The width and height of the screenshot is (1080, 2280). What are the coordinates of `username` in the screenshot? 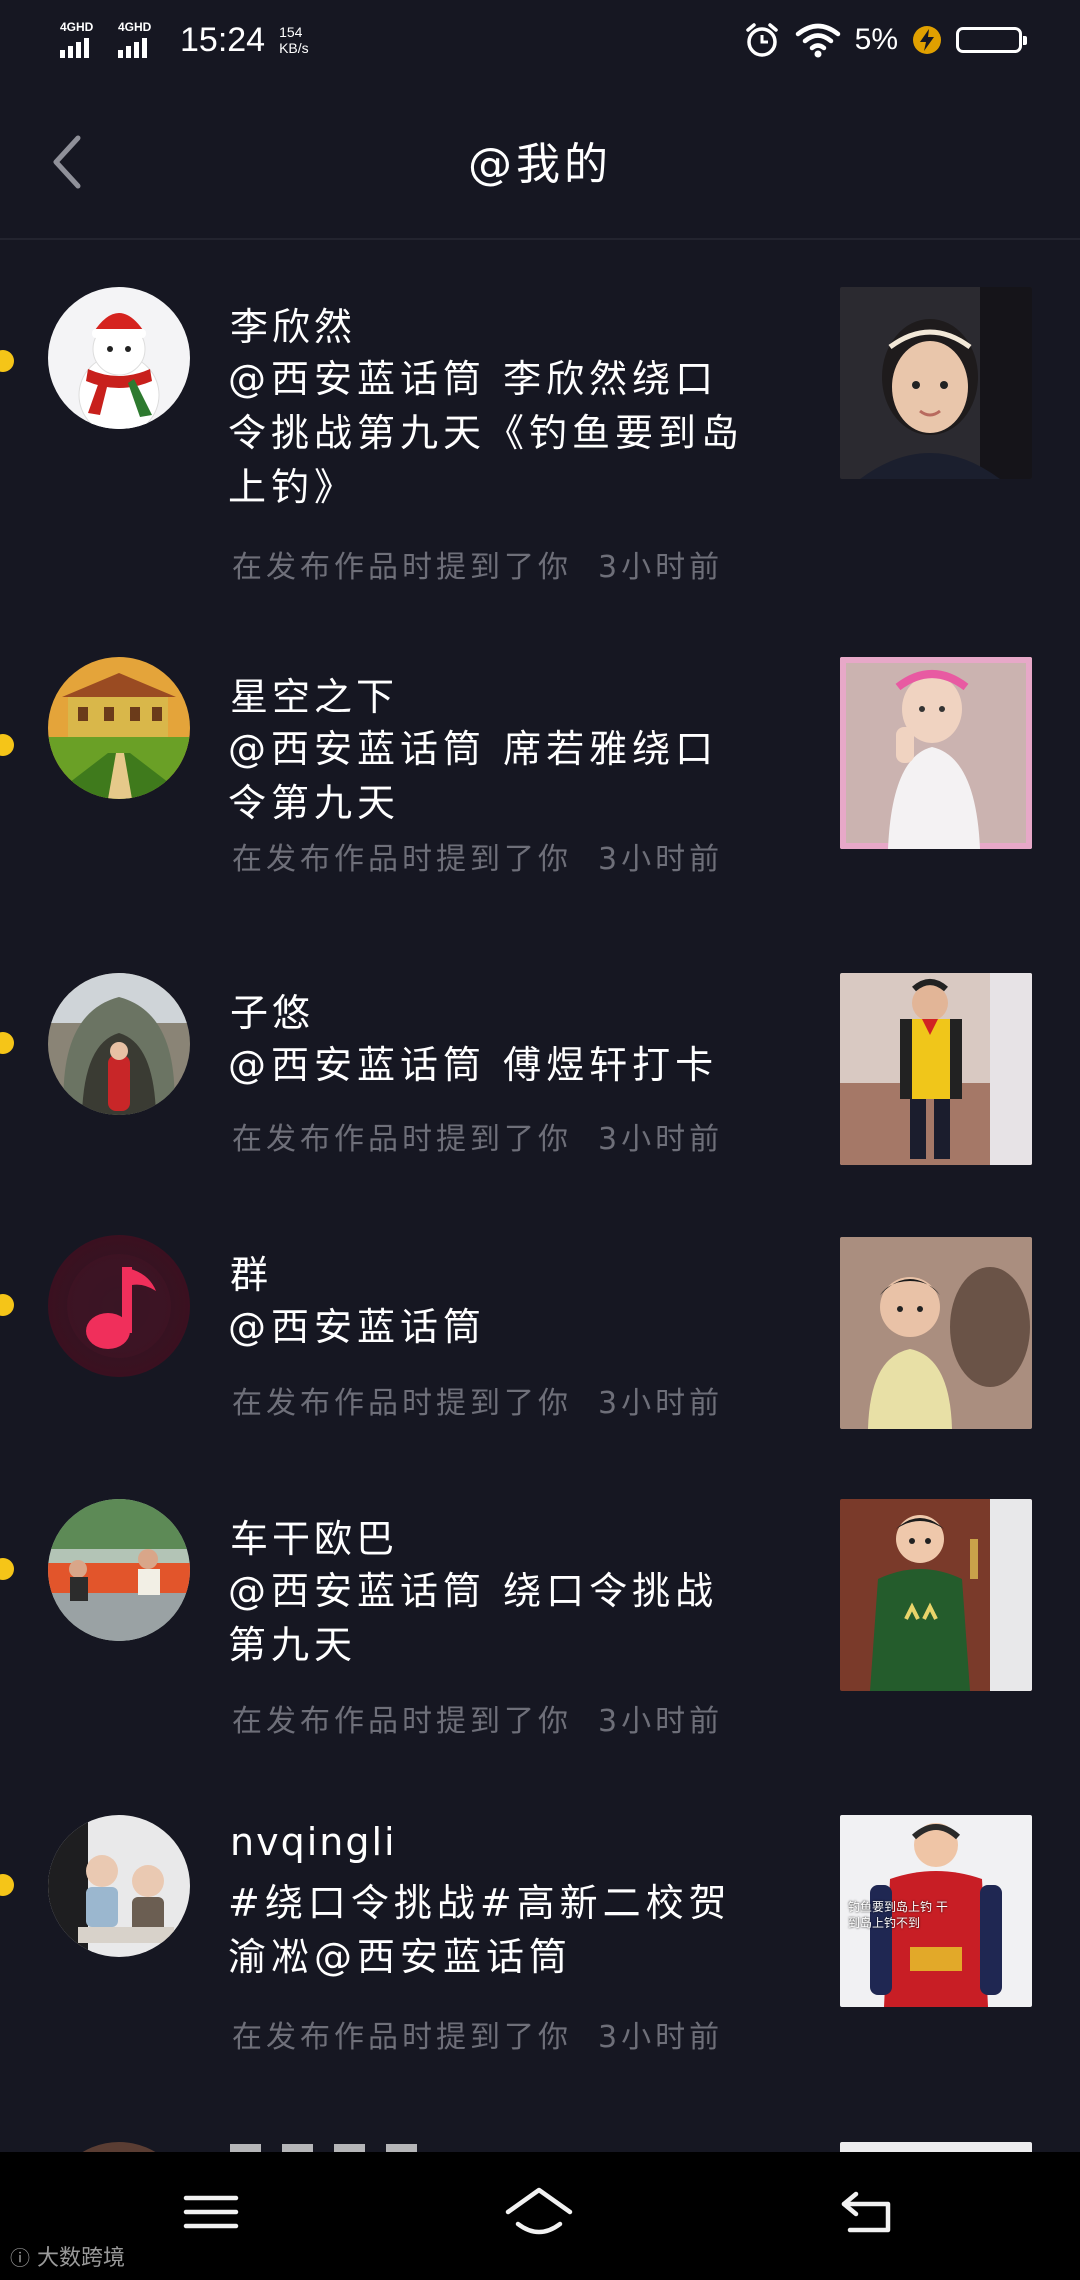 It's located at (380, 2148).